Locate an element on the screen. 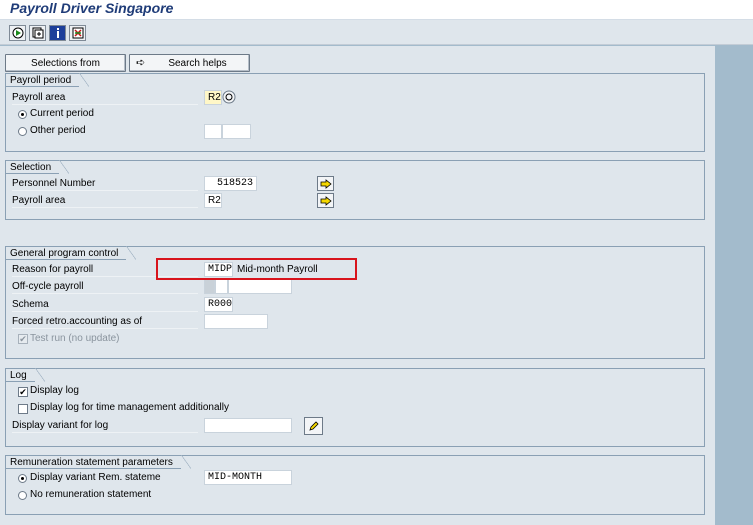 This screenshot has height=525, width=753. page-title: Payroll Driver Singapore is located at coordinates (92, 8).